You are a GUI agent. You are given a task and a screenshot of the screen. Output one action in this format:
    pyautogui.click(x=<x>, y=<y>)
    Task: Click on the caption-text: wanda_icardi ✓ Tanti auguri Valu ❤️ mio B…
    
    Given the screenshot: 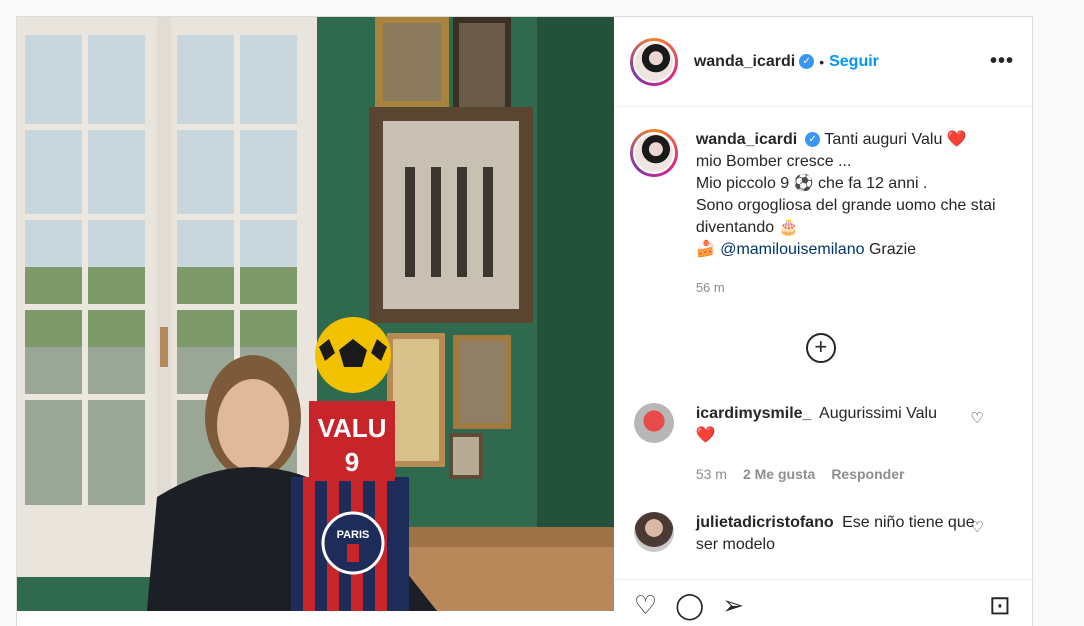 What is the action you would take?
    pyautogui.click(x=851, y=214)
    